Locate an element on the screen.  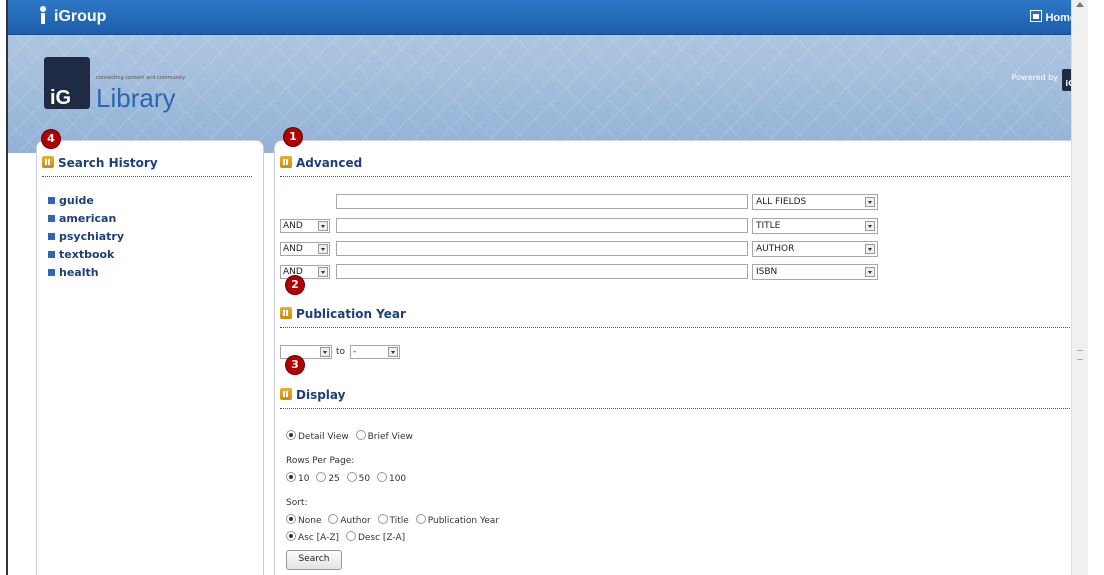
sort-radio-group: None Author Title Publication Year is located at coordinates (394, 520).